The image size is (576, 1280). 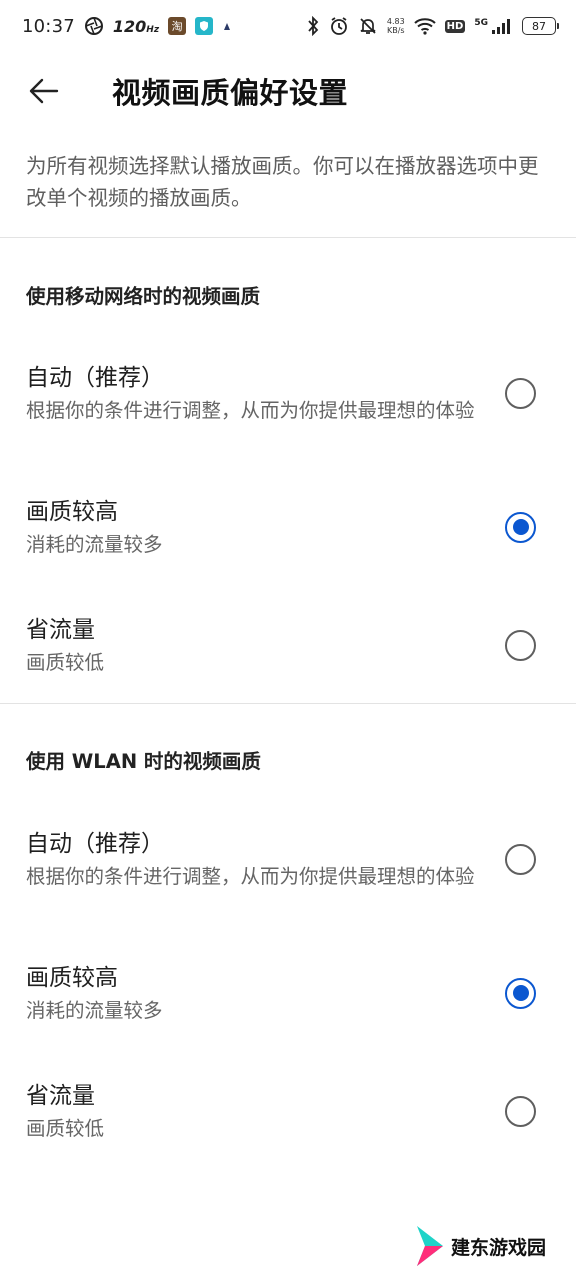 I want to click on refresh-rate-value: 120, so click(x=129, y=26).